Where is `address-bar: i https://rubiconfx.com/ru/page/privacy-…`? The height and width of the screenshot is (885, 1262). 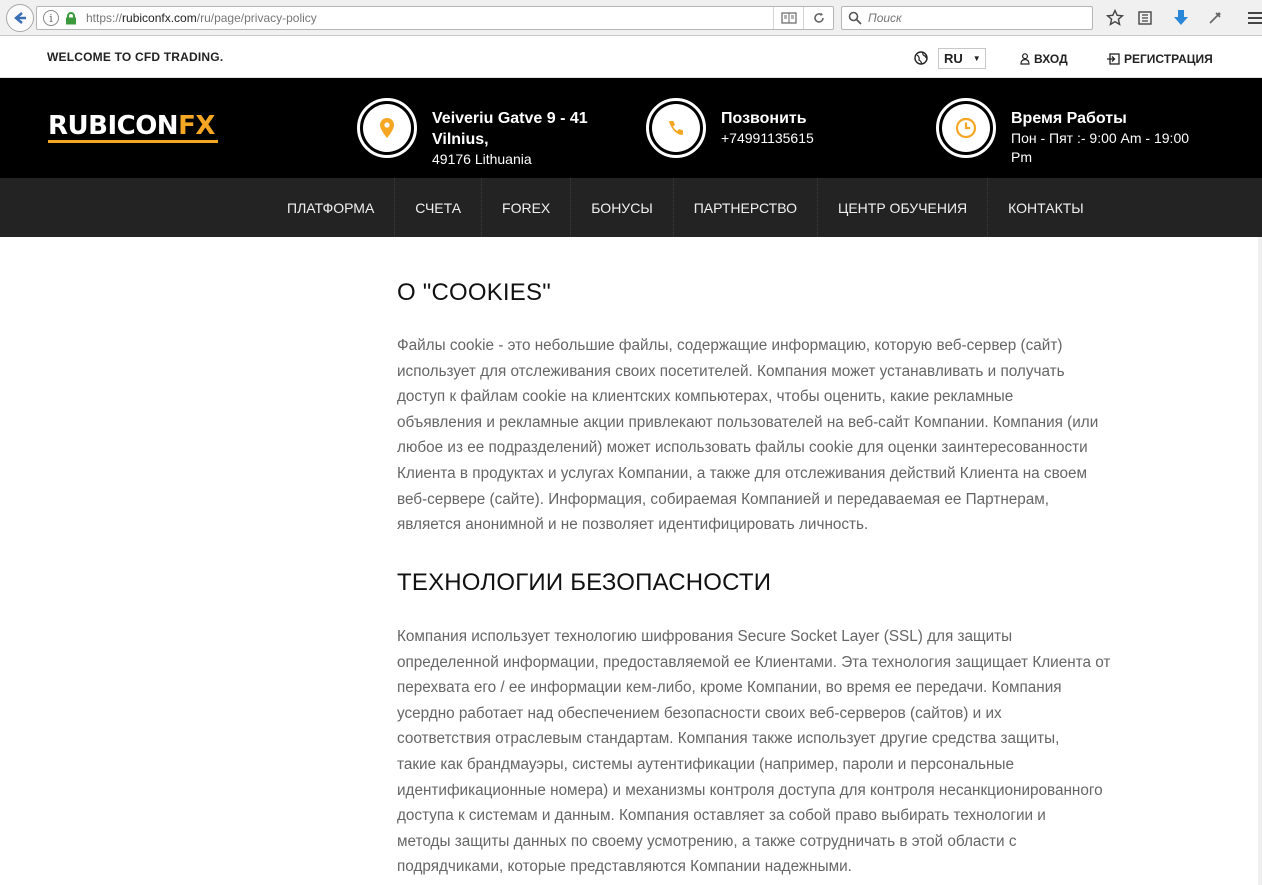 address-bar: i https://rubiconfx.com/ru/page/privacy-… is located at coordinates (435, 18).